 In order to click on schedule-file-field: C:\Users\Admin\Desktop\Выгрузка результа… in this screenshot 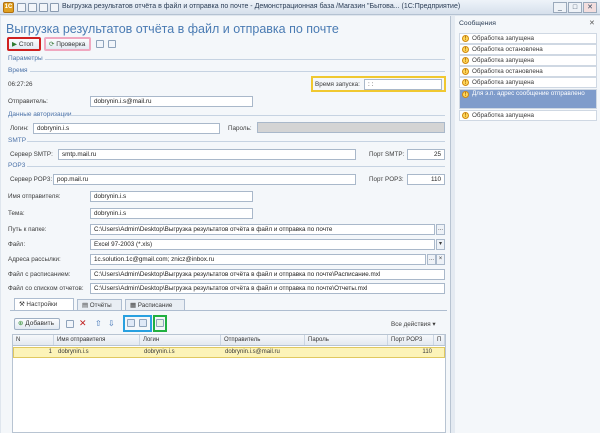, I will do `click(267, 274)`.